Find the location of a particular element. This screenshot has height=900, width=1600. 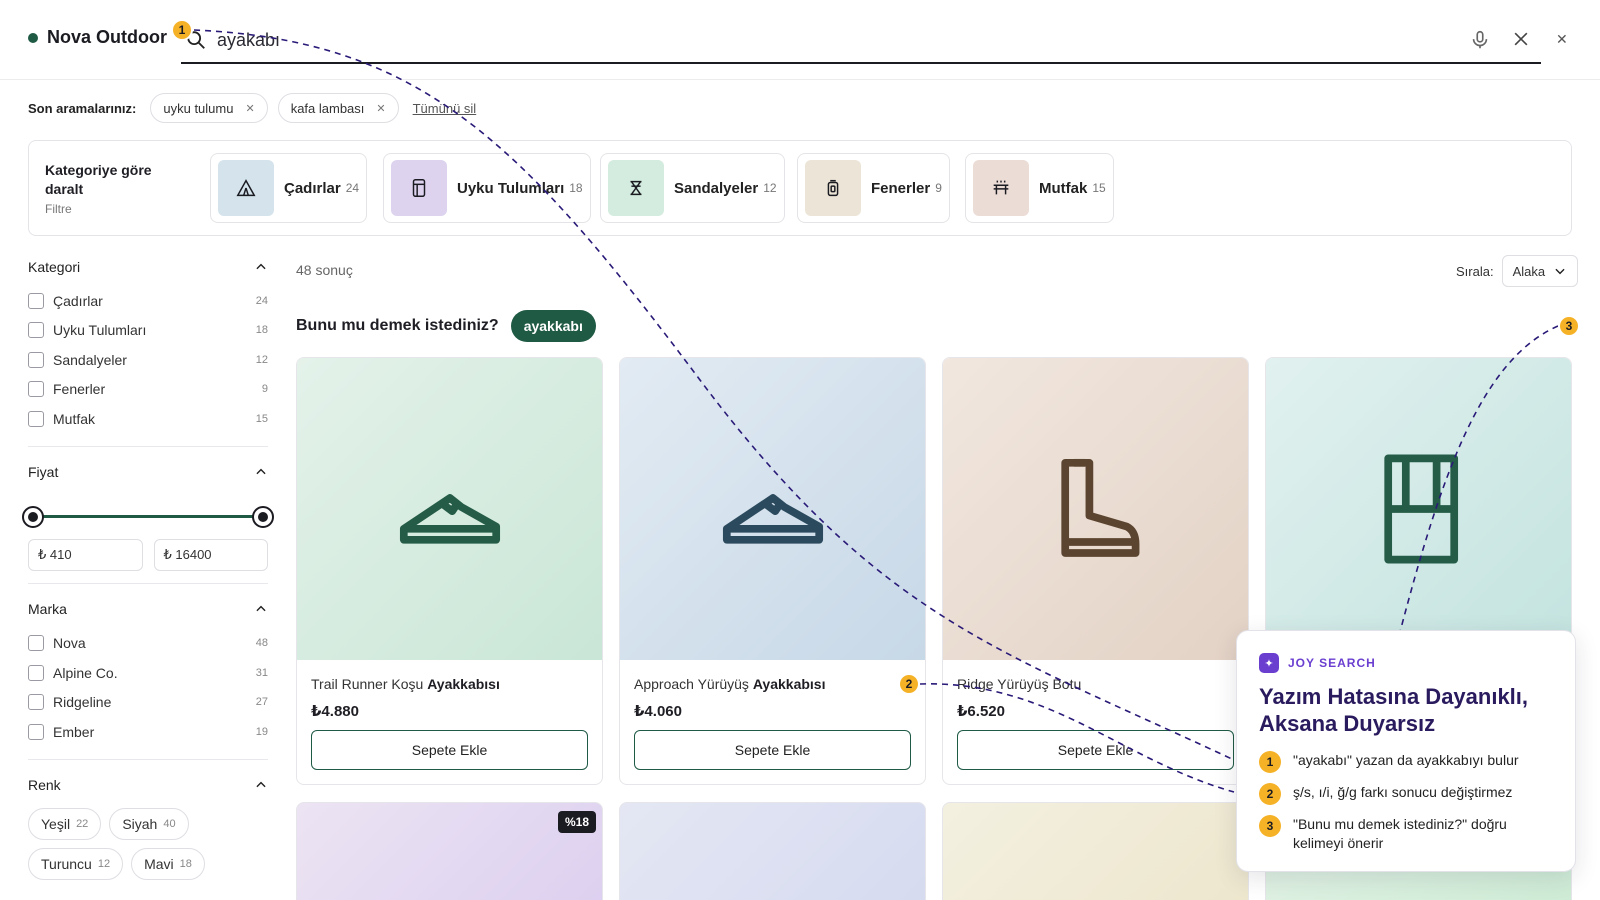

category-count: 9 is located at coordinates (938, 188).